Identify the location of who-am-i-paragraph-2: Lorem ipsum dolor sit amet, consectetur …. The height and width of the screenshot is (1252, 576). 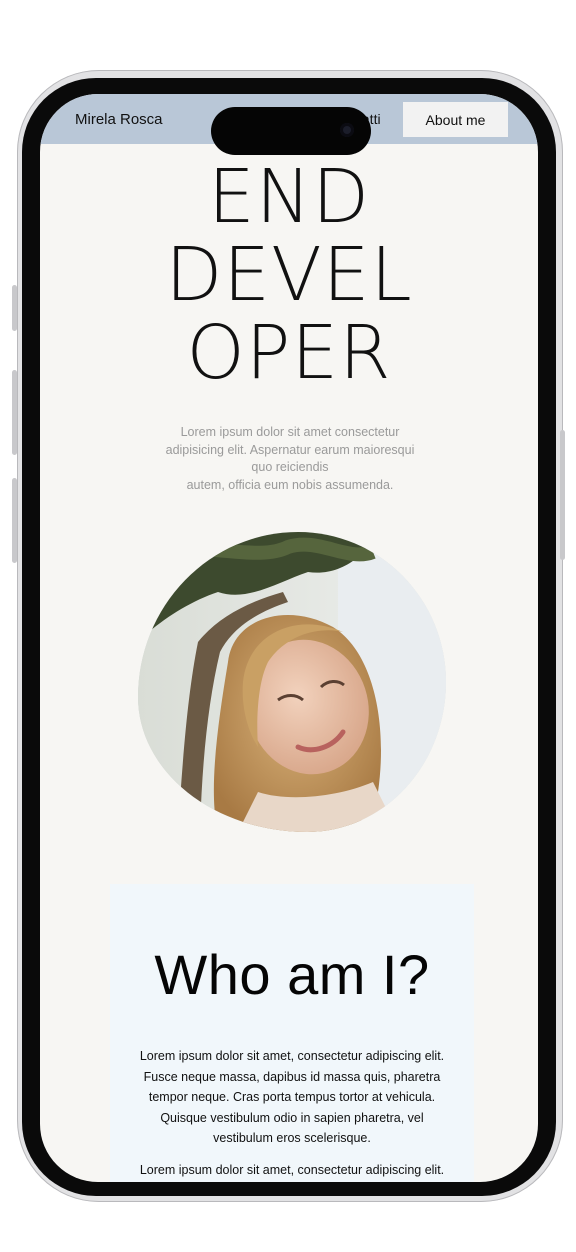
(292, 1170).